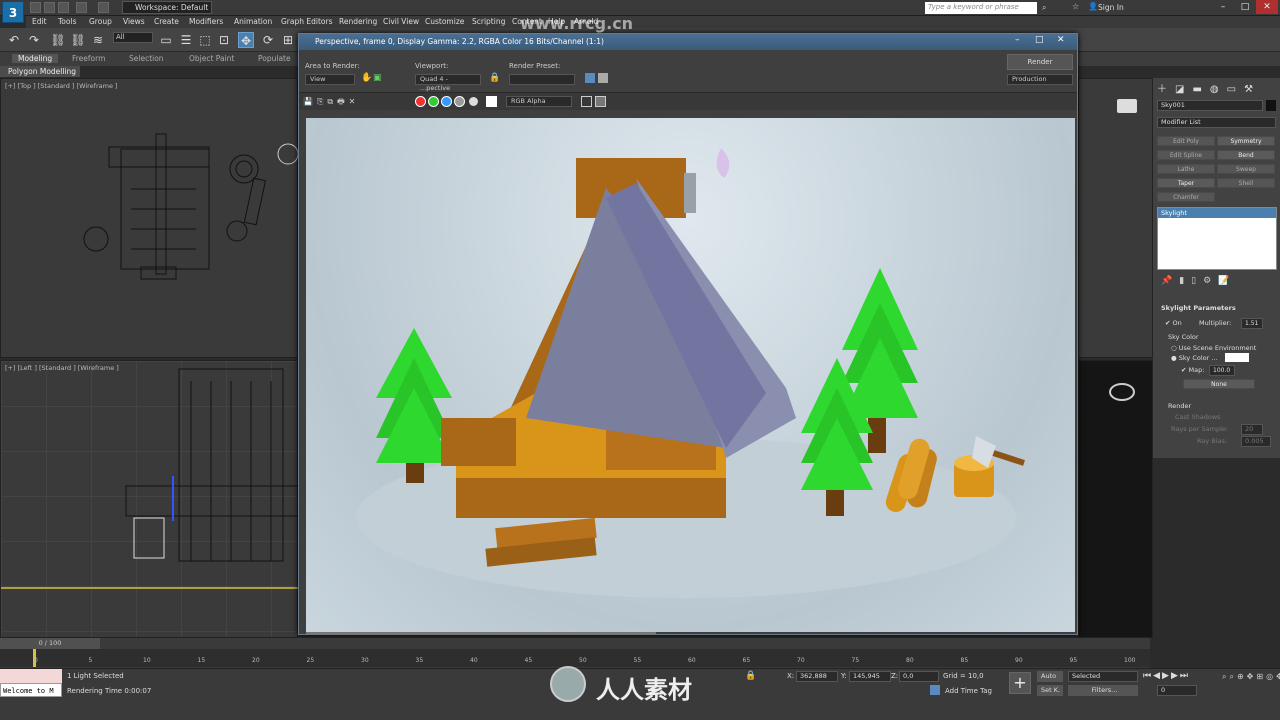 The width and height of the screenshot is (1280, 720). Describe the element at coordinates (539, 101) in the screenshot. I see `channel-dropdown: RGB Alpha` at that location.